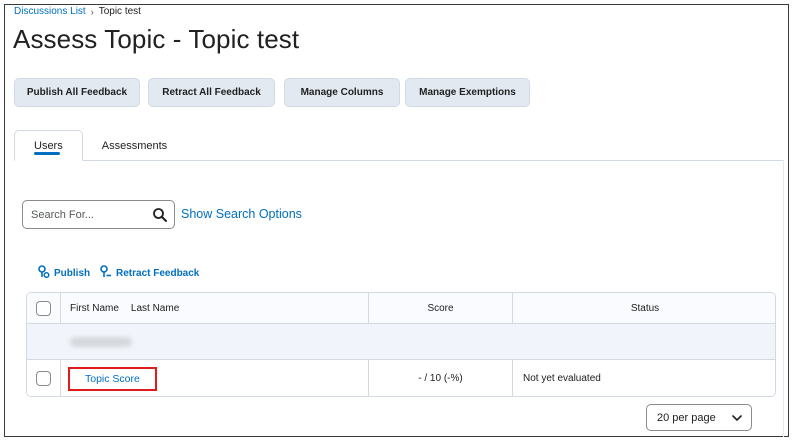 This screenshot has width=793, height=441. What do you see at coordinates (158, 273) in the screenshot?
I see `retract-feedback-label: Retract Feedback` at bounding box center [158, 273].